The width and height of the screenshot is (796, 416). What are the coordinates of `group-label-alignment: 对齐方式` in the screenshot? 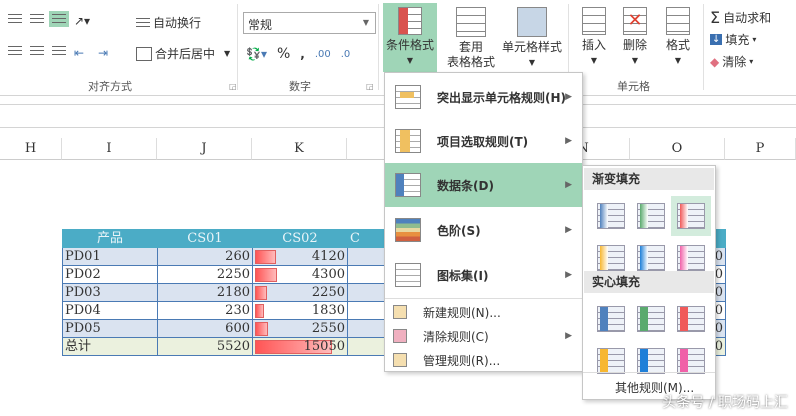 It's located at (110, 86).